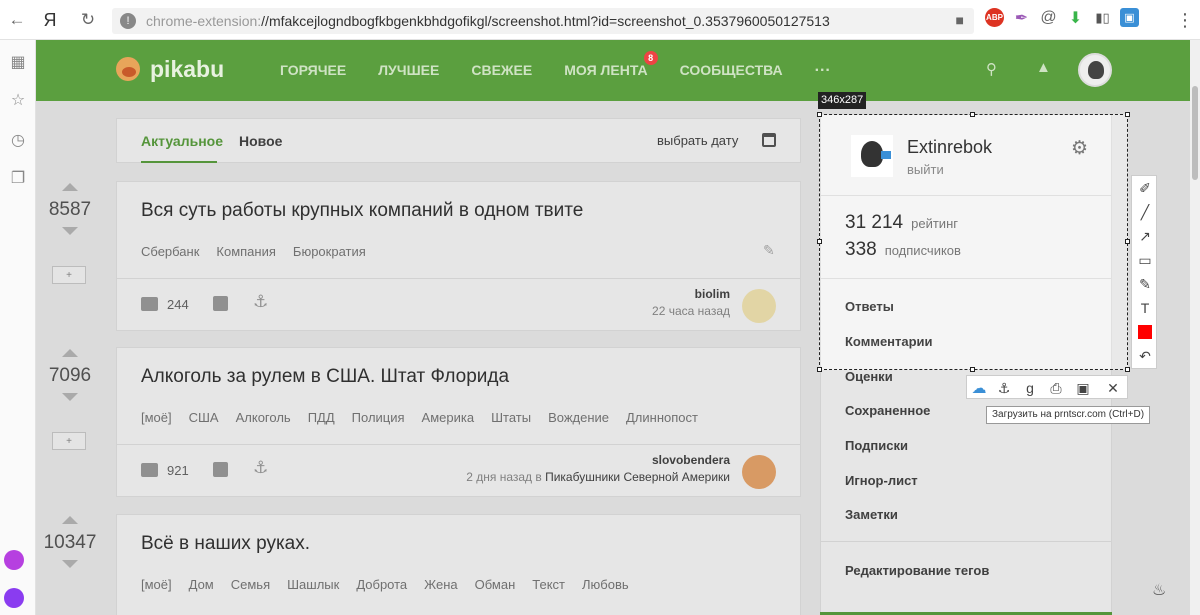 The image size is (1200, 615). Describe the element at coordinates (1195, 133) in the screenshot. I see `scrollbar-thumb` at that location.